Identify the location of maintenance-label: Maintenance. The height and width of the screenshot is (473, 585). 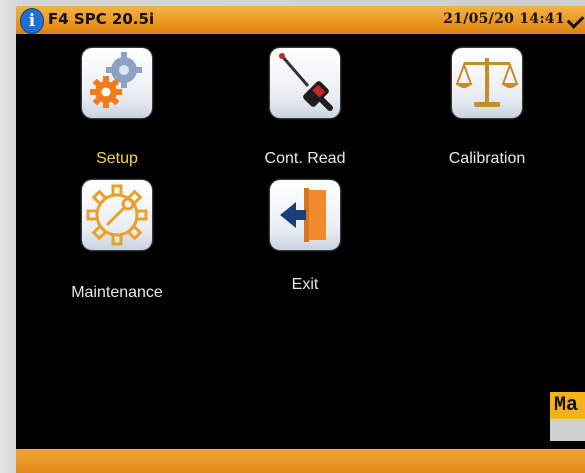
(117, 292).